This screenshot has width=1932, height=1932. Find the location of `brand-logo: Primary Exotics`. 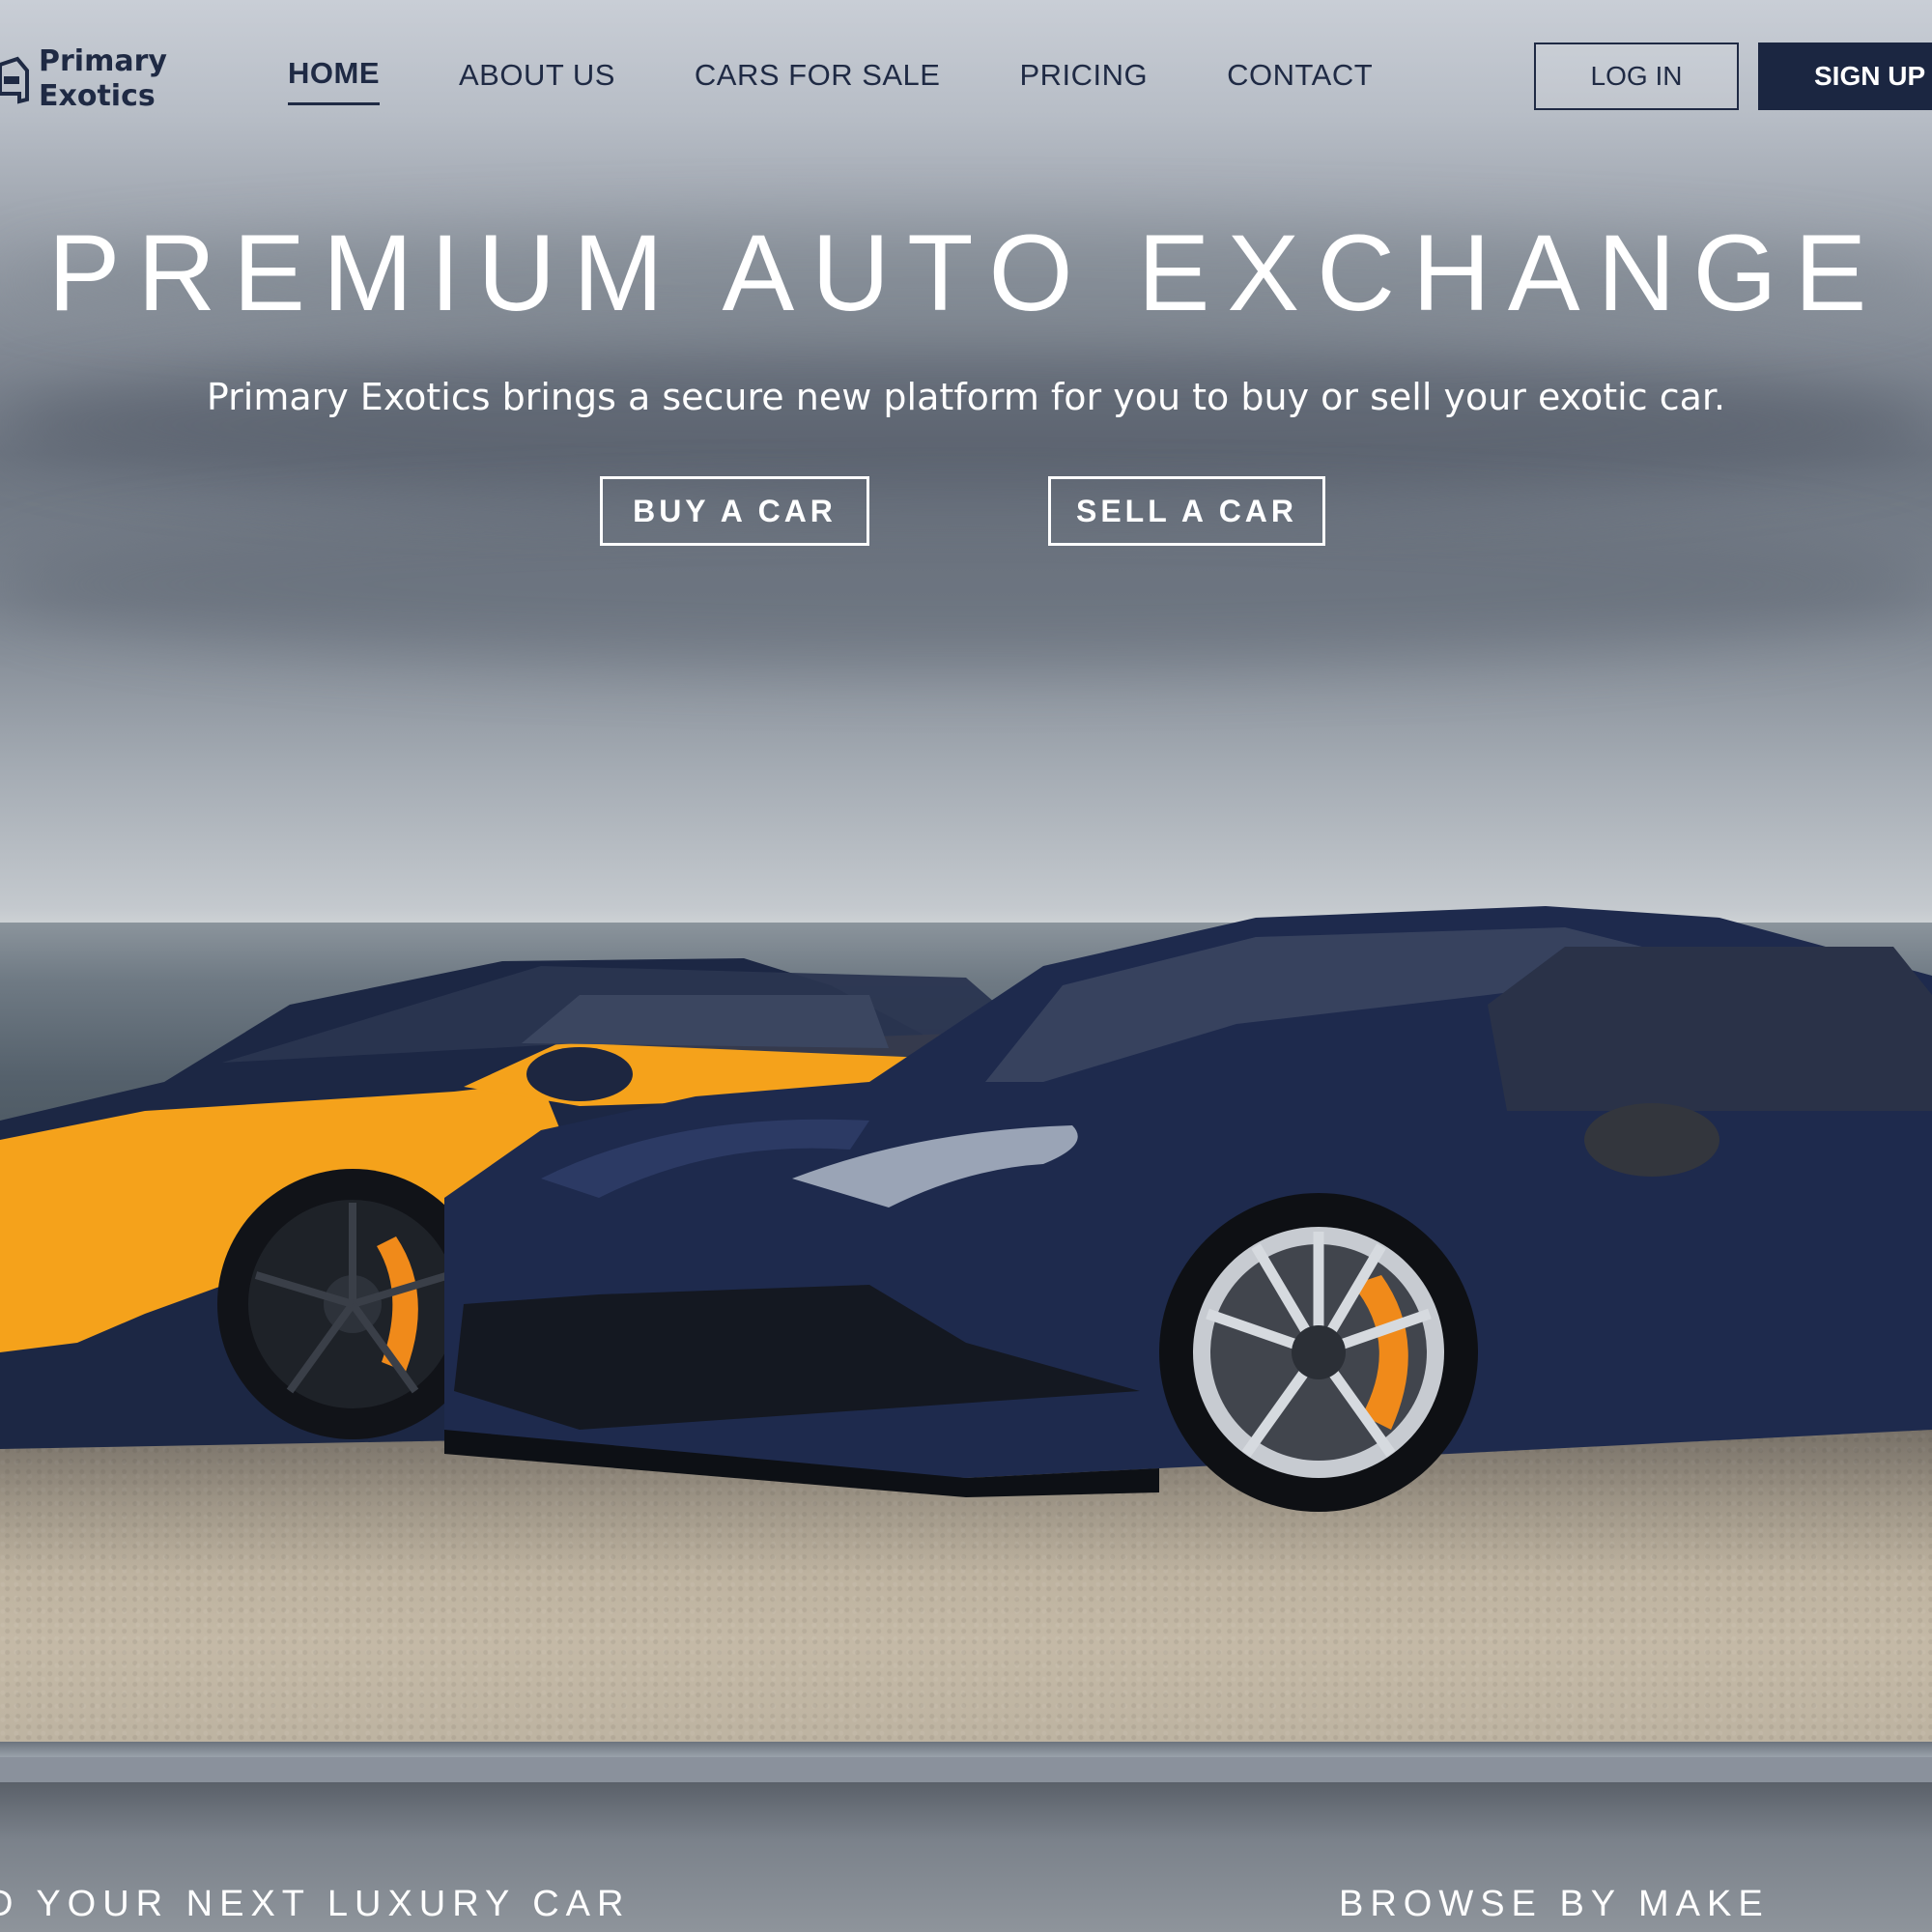

brand-logo: Primary Exotics is located at coordinates (83, 79).